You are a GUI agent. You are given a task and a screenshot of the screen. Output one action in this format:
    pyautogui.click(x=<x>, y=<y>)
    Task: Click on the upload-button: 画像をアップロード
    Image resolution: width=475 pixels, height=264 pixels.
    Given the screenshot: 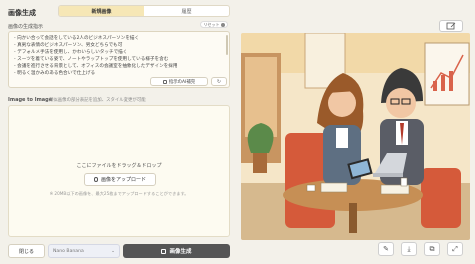 What is the action you would take?
    pyautogui.click(x=120, y=179)
    